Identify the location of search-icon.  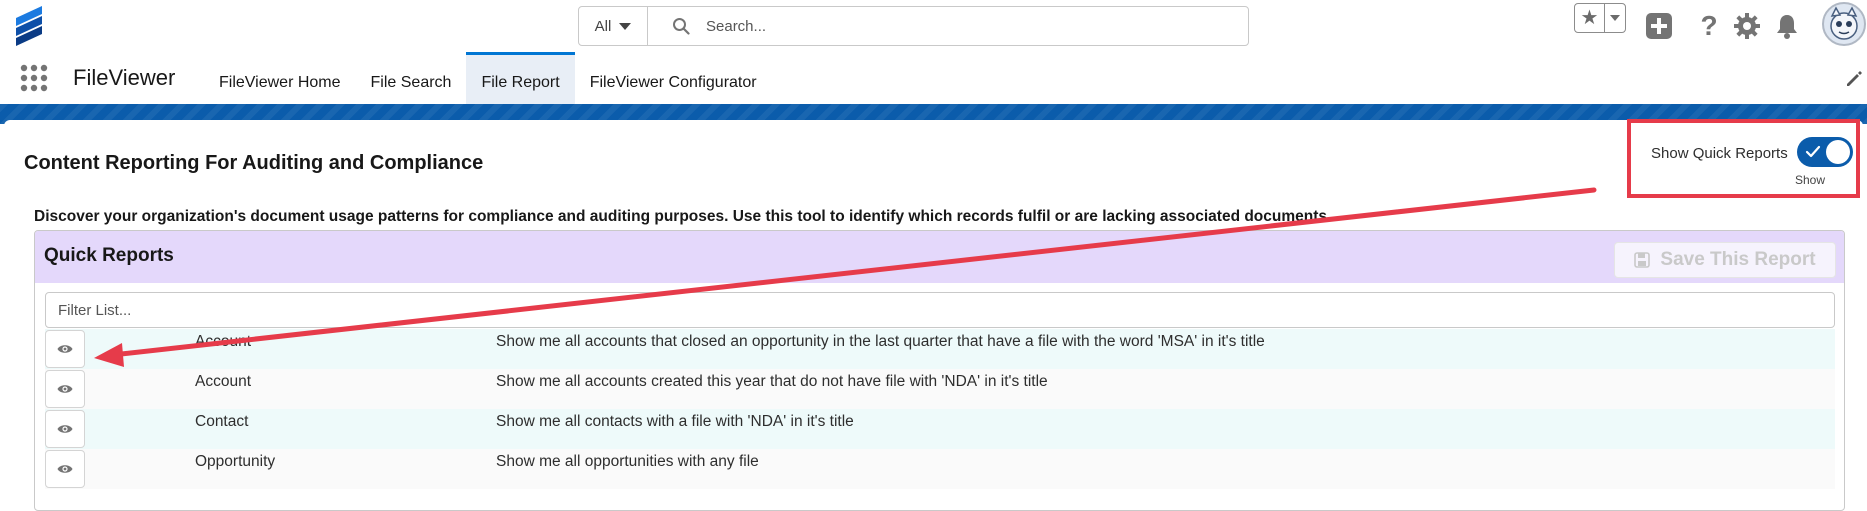
(681, 26).